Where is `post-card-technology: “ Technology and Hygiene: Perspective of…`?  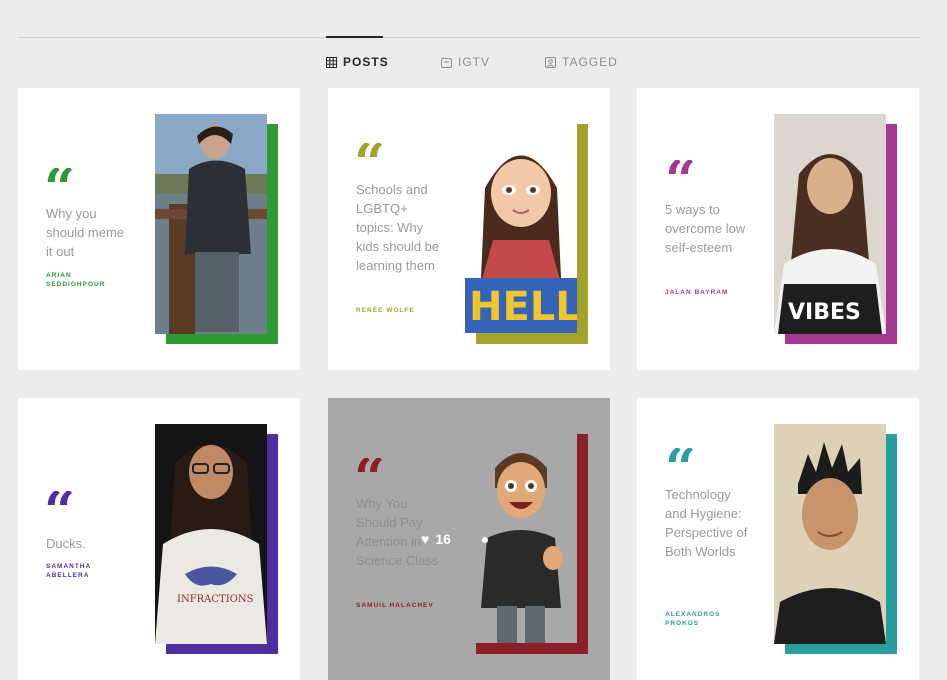 post-card-technology: “ Technology and Hygiene: Perspective of… is located at coordinates (778, 539).